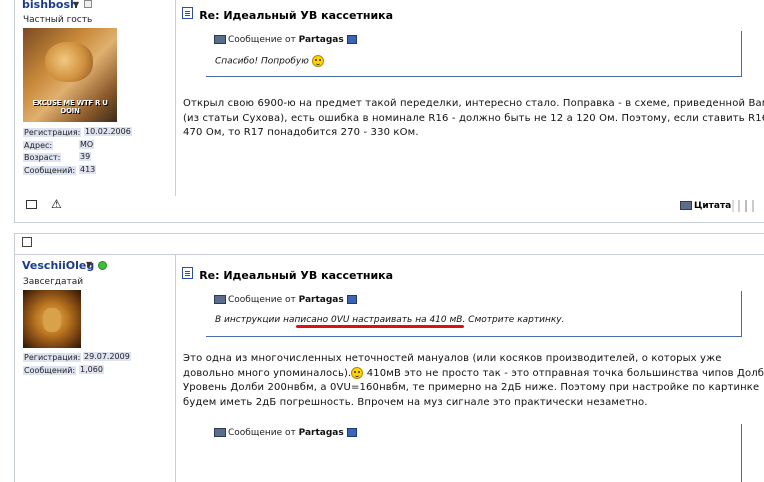 This screenshot has width=764, height=482. Describe the element at coordinates (296, 275) in the screenshot. I see `post2-title: Re: Идеальный УВ кассетника` at that location.